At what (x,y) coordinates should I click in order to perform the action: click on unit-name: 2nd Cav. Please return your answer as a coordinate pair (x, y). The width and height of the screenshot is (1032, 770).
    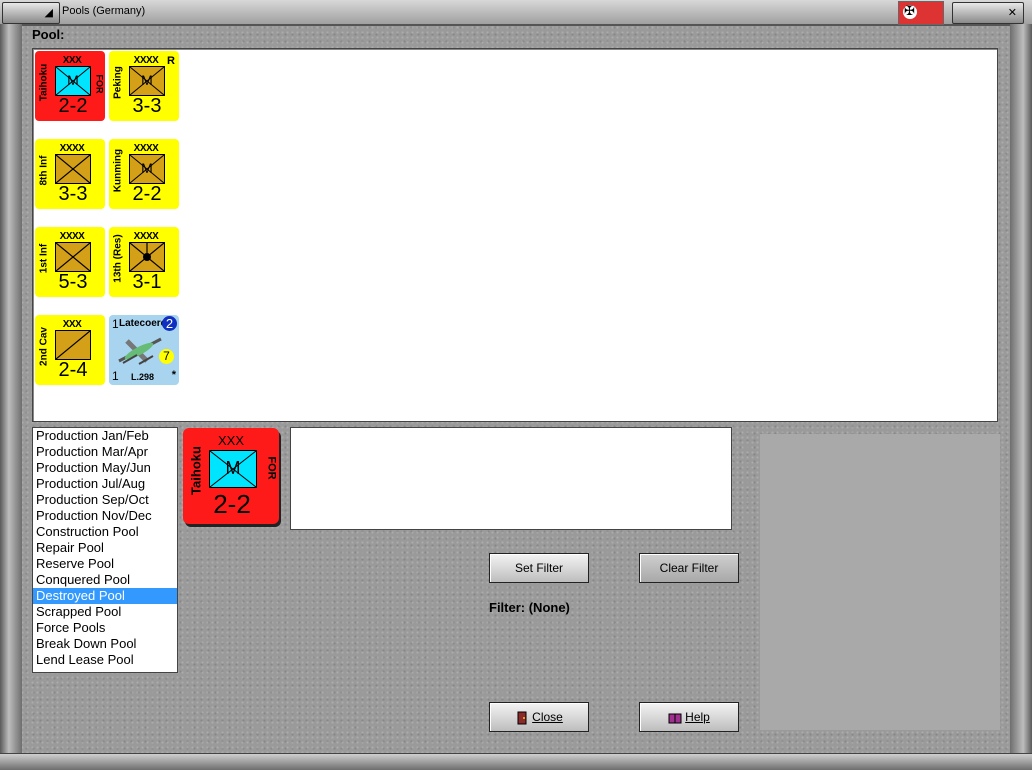
    Looking at the image, I should click on (44, 346).